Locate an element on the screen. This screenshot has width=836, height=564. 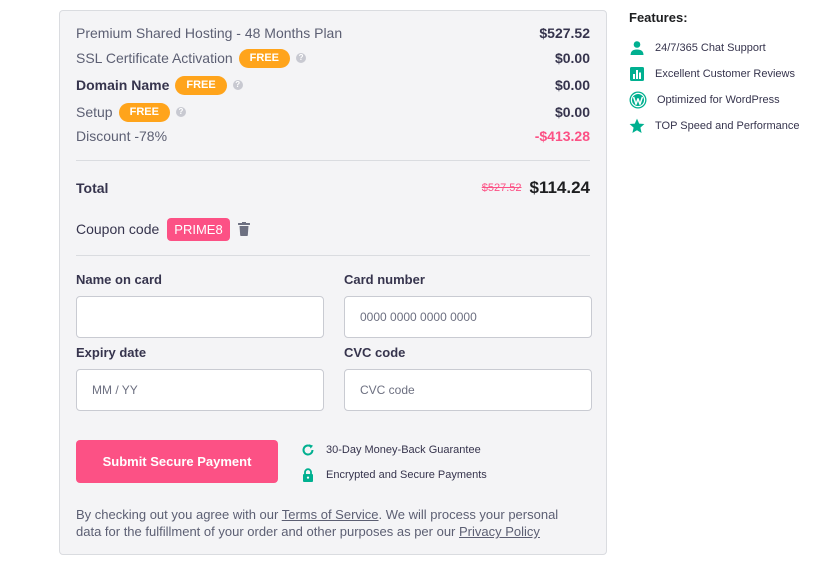
order-line-amount: $527.52 is located at coordinates (564, 33).